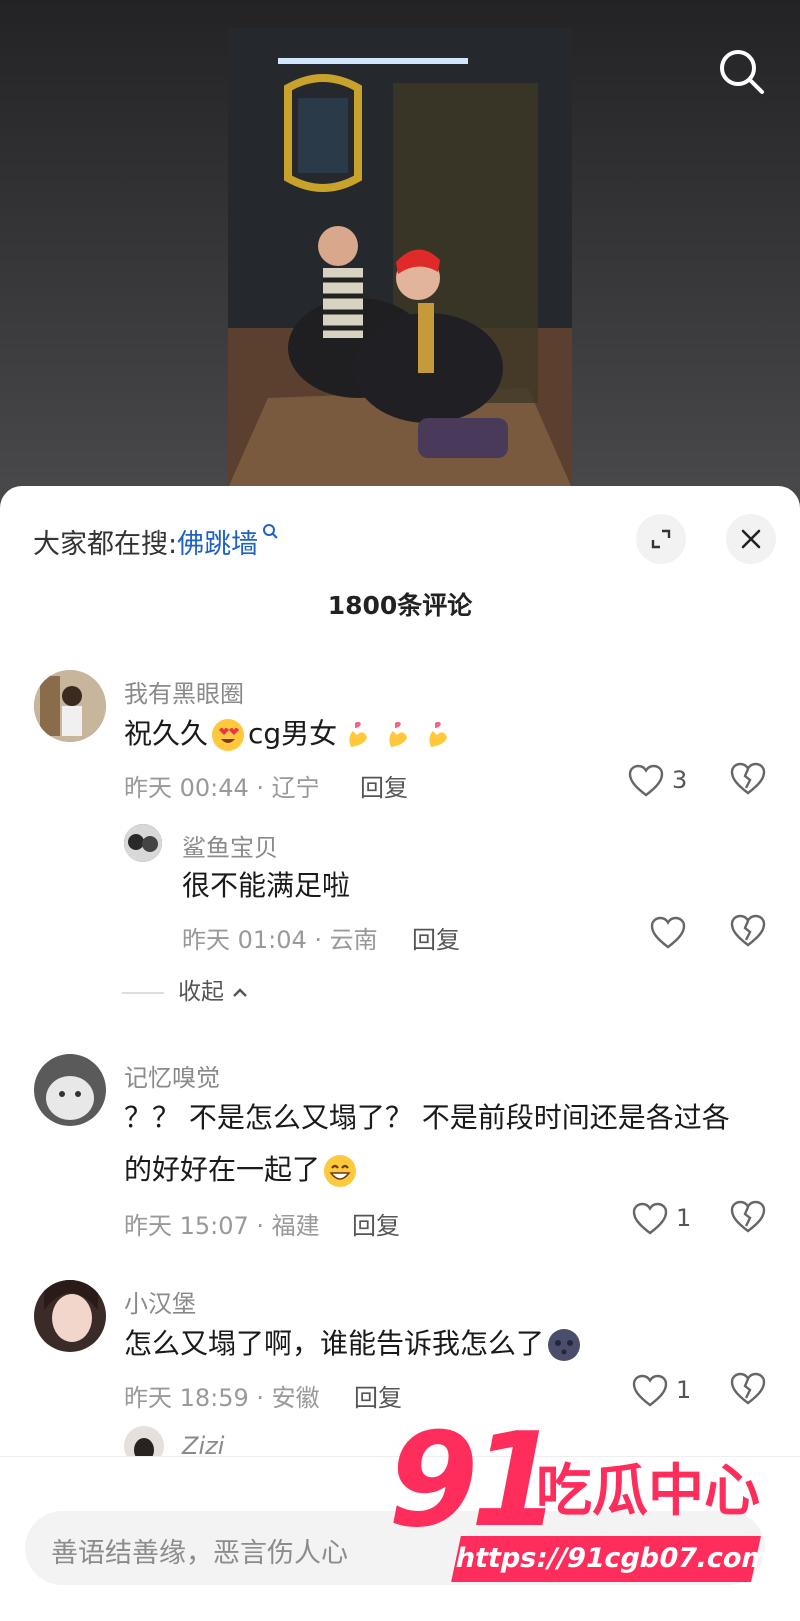  I want to click on comment-username: 记忆嗅觉, so click(172, 1075).